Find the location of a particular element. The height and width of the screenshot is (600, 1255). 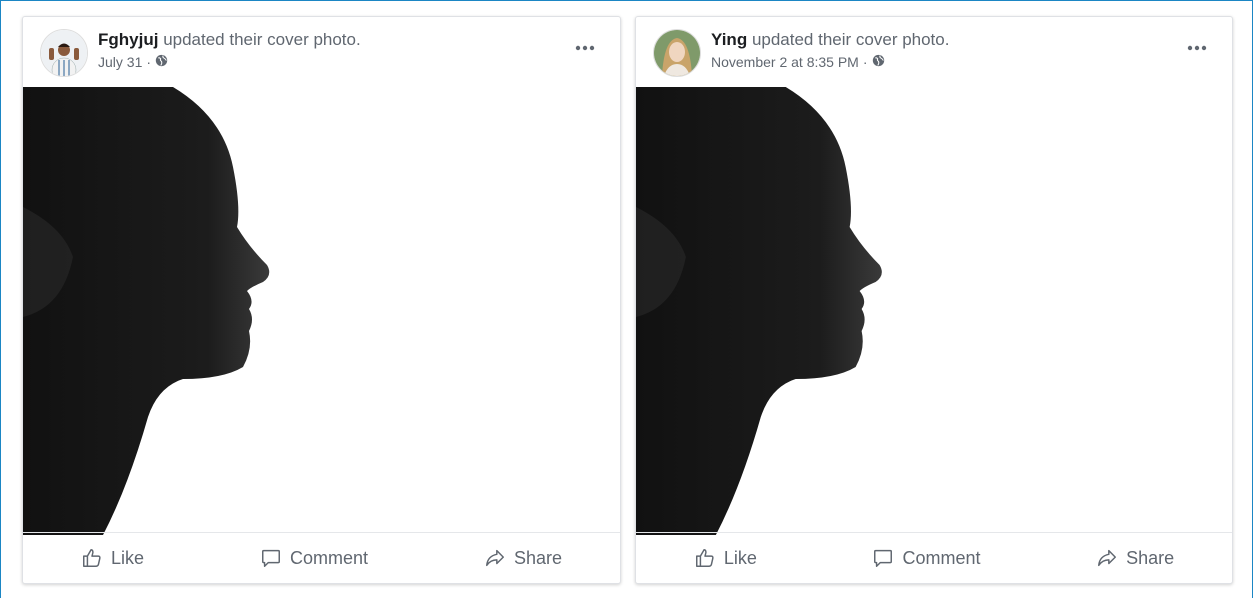

post-meta: July 31 · is located at coordinates (133, 62).